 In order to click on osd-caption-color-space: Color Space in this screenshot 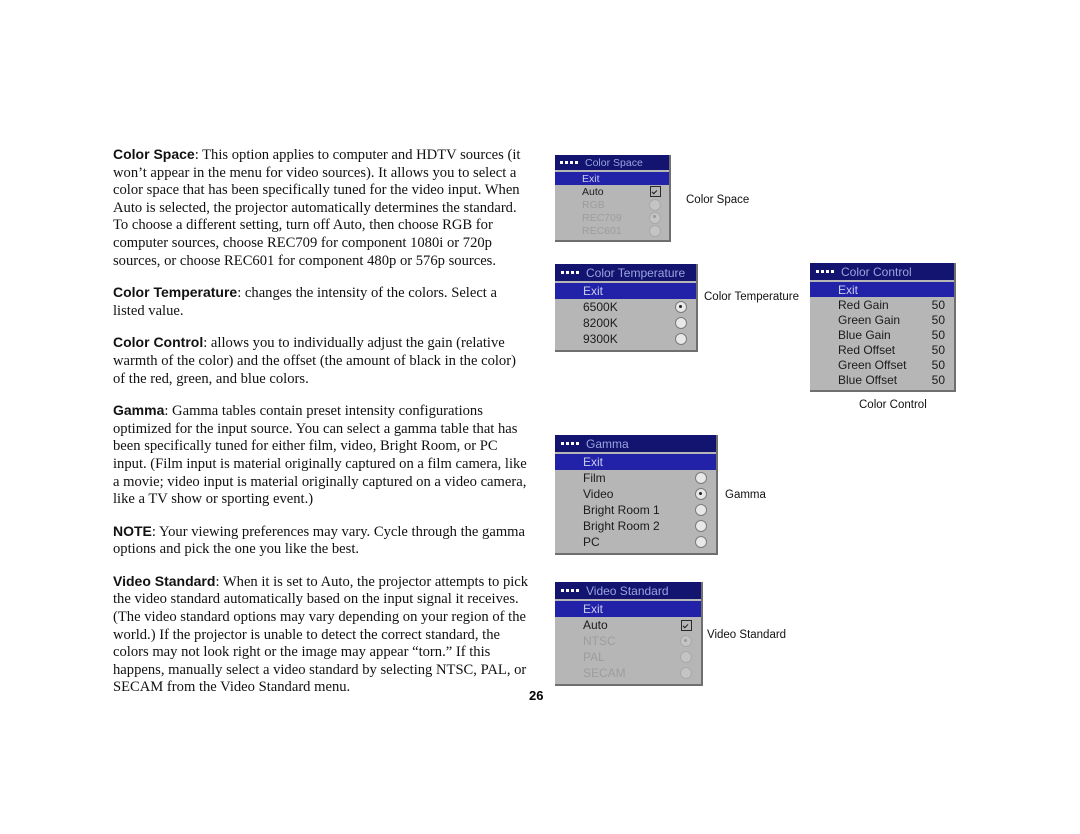, I will do `click(718, 200)`.